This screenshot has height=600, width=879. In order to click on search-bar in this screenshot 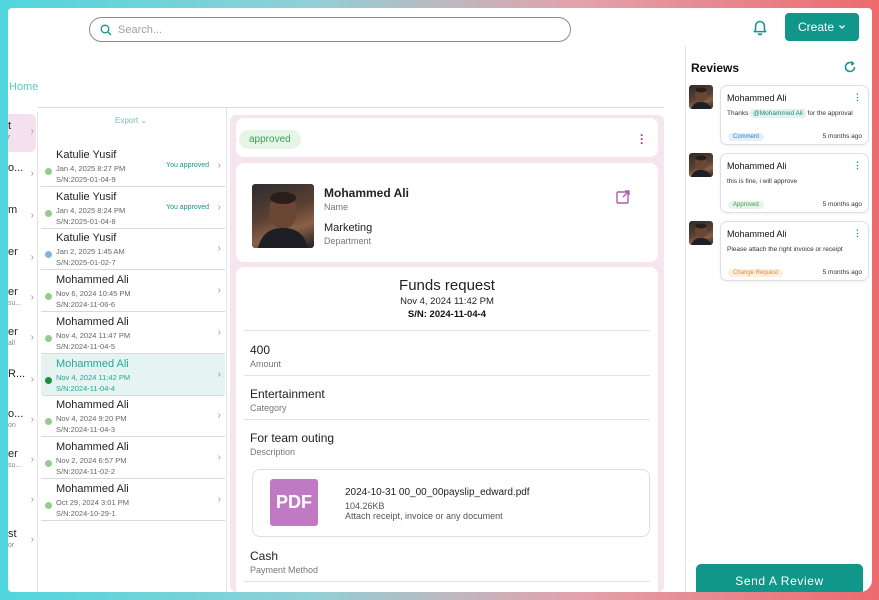, I will do `click(330, 29)`.